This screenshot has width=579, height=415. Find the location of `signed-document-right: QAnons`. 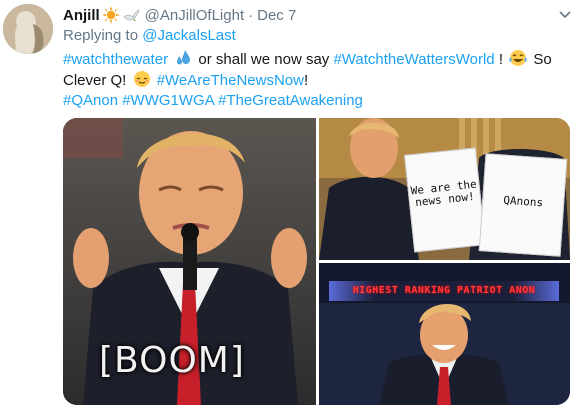

signed-document-right: QAnons is located at coordinates (523, 205).